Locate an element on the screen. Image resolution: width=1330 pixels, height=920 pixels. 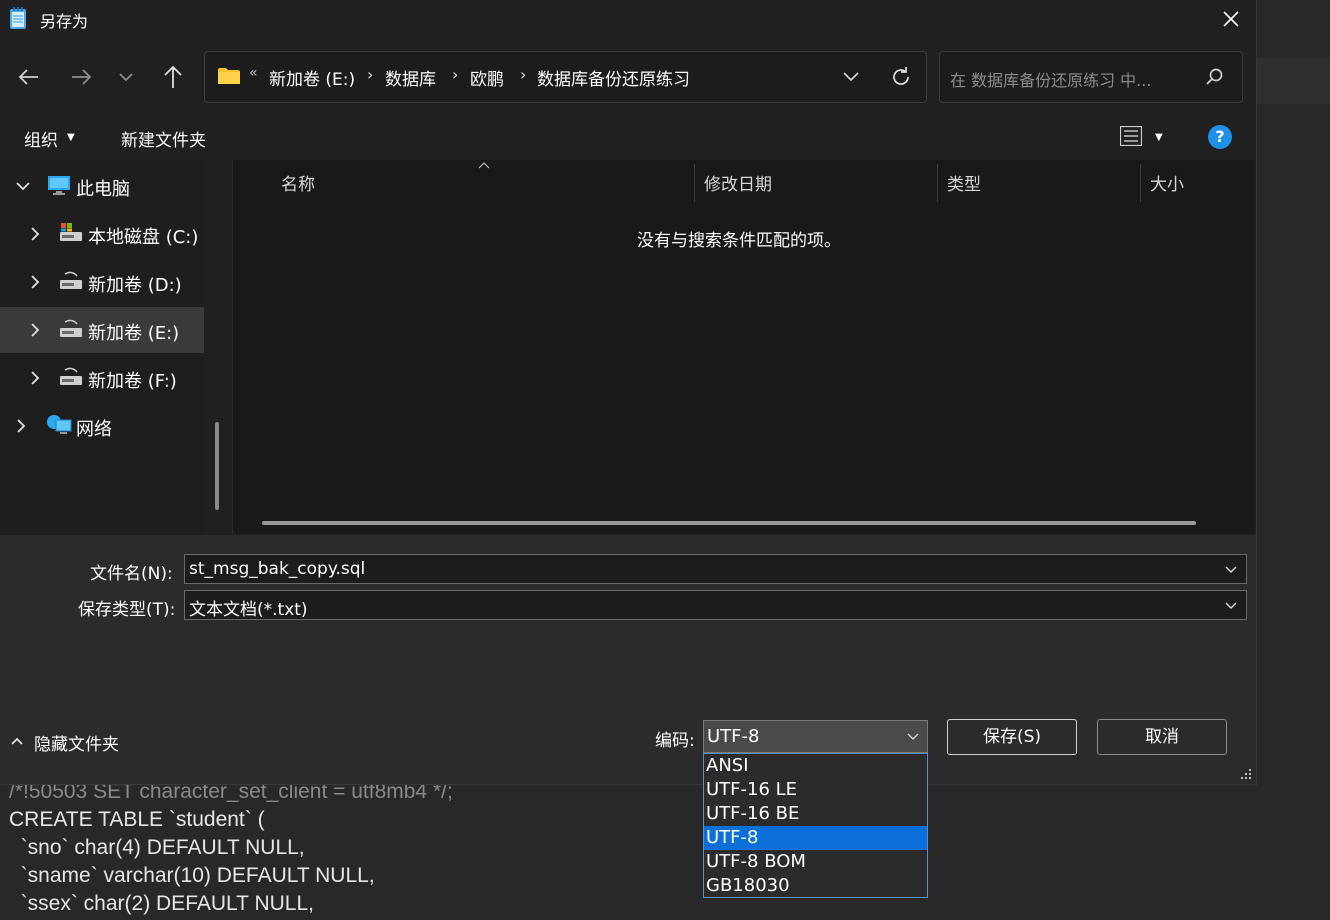
hide-folders-label: 隐藏文件夹 is located at coordinates (76, 742).